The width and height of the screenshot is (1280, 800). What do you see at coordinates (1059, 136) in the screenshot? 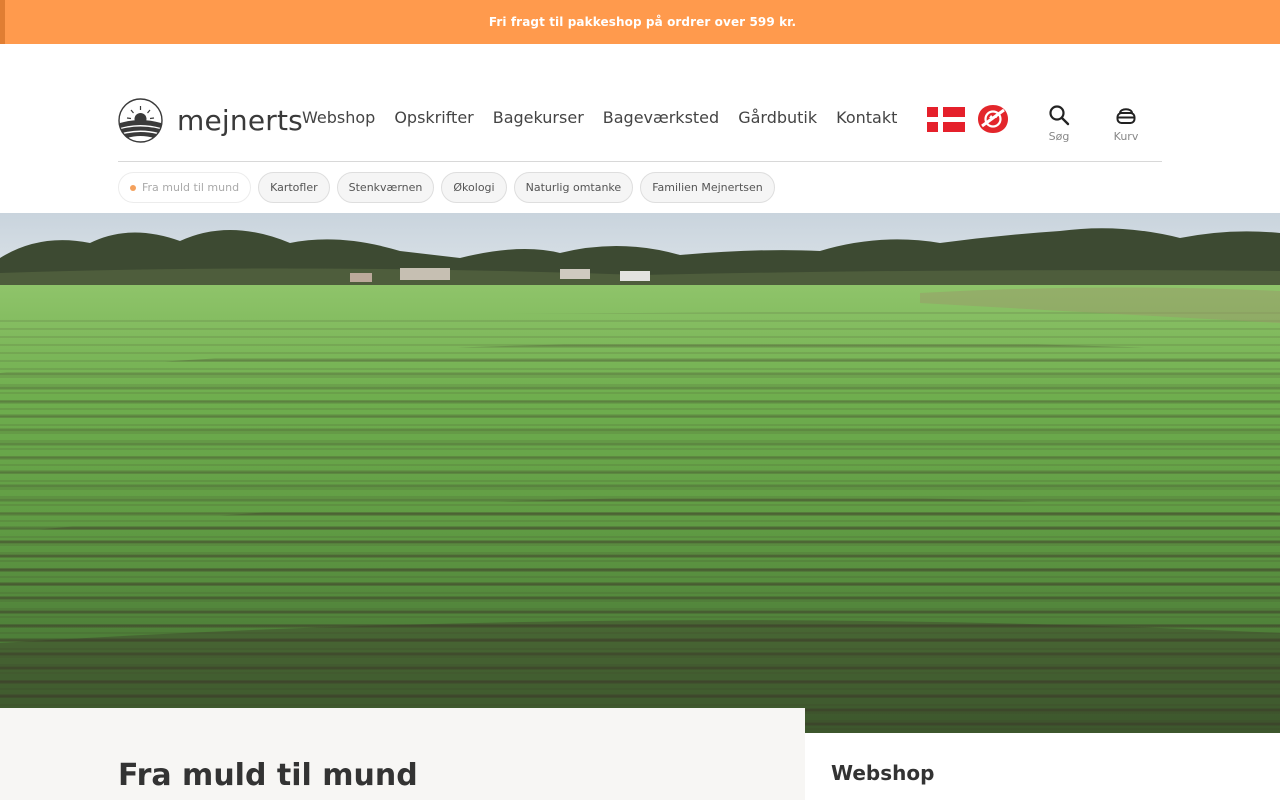
I see `search-label: Søg` at bounding box center [1059, 136].